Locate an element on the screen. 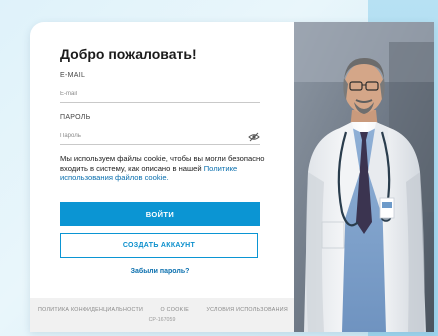 This screenshot has height=336, width=438. footer-code: CP-167059 is located at coordinates (162, 320).